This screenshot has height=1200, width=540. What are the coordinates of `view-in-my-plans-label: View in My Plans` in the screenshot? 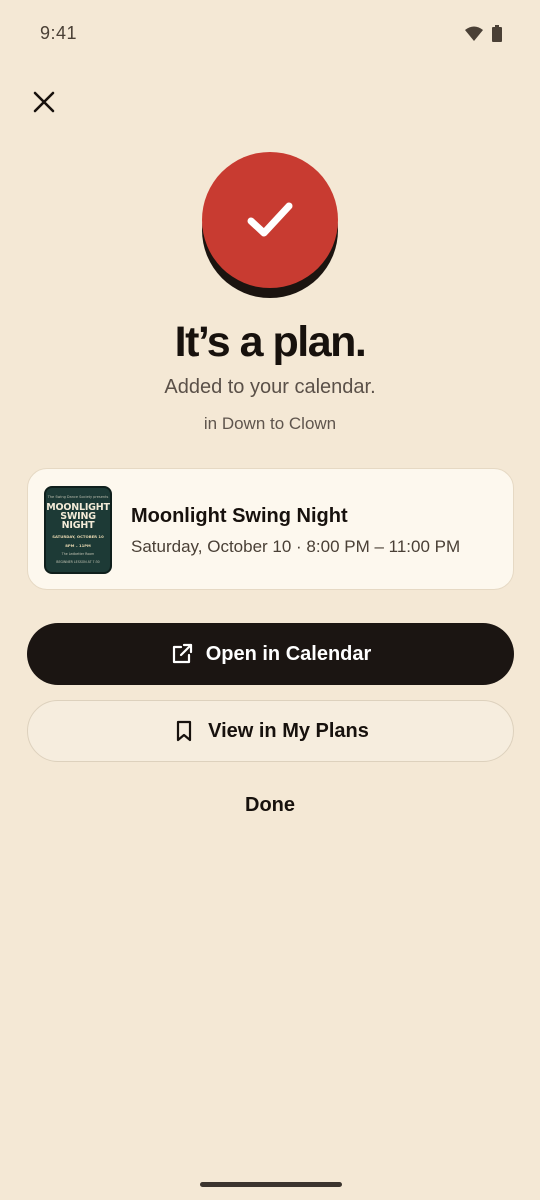 It's located at (288, 730).